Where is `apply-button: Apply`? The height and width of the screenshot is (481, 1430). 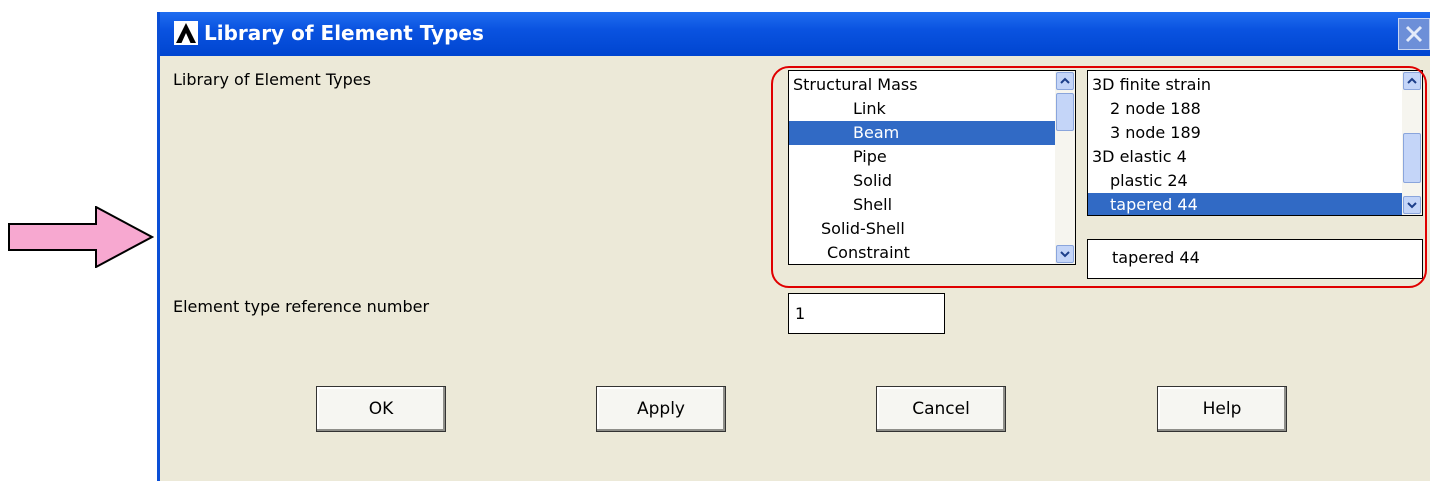 apply-button: Apply is located at coordinates (661, 409).